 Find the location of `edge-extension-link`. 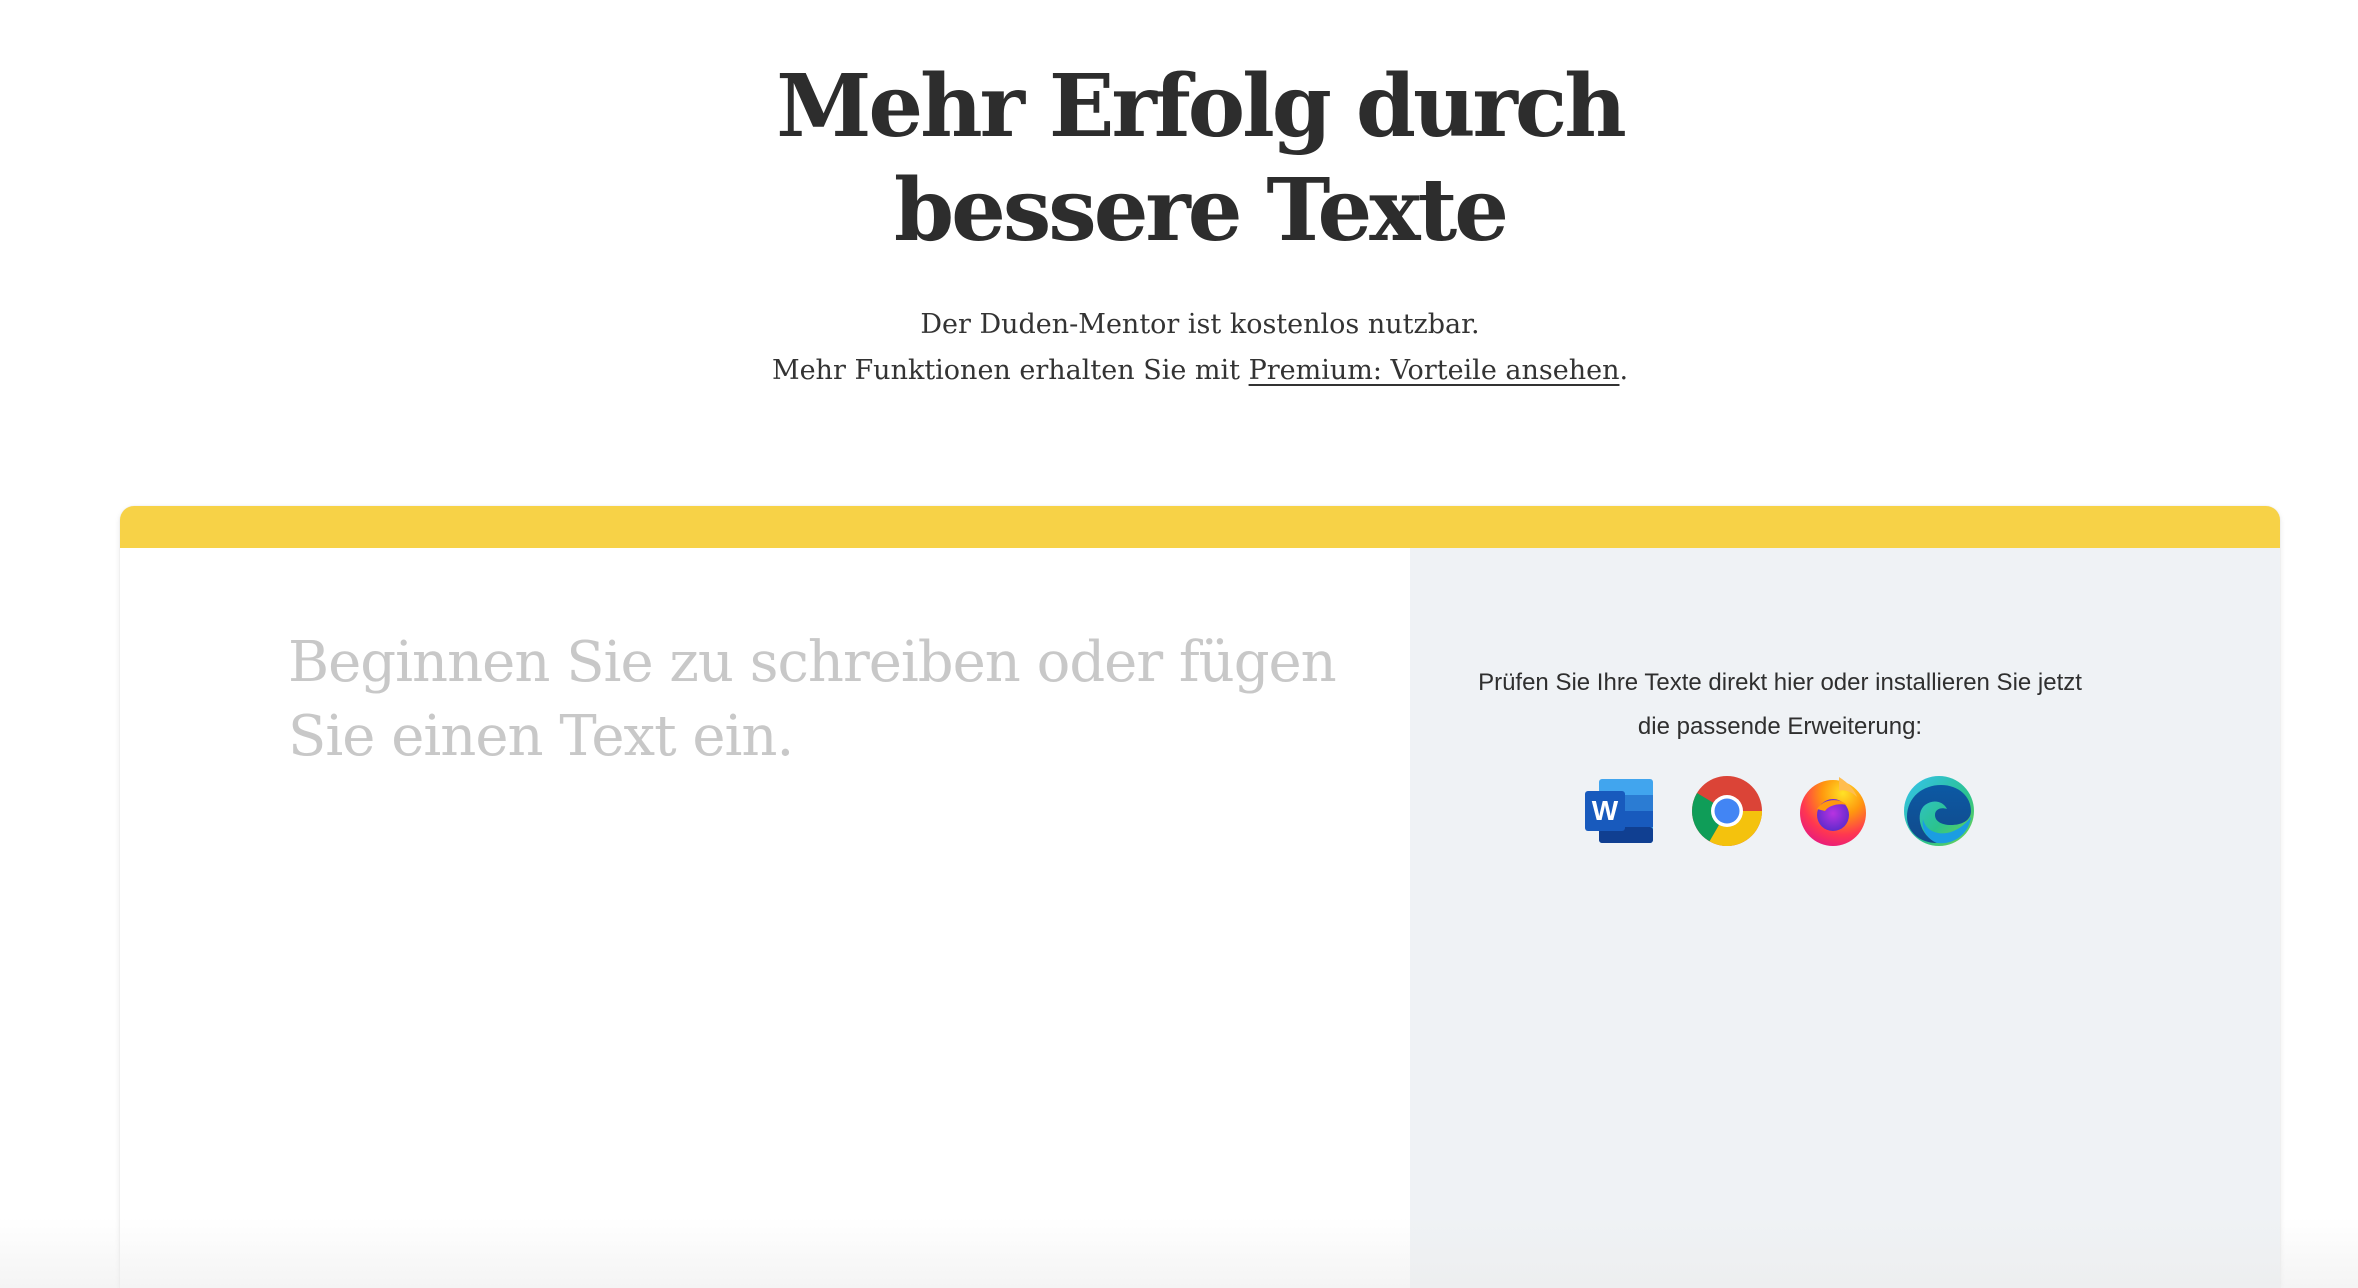

edge-extension-link is located at coordinates (1939, 811).